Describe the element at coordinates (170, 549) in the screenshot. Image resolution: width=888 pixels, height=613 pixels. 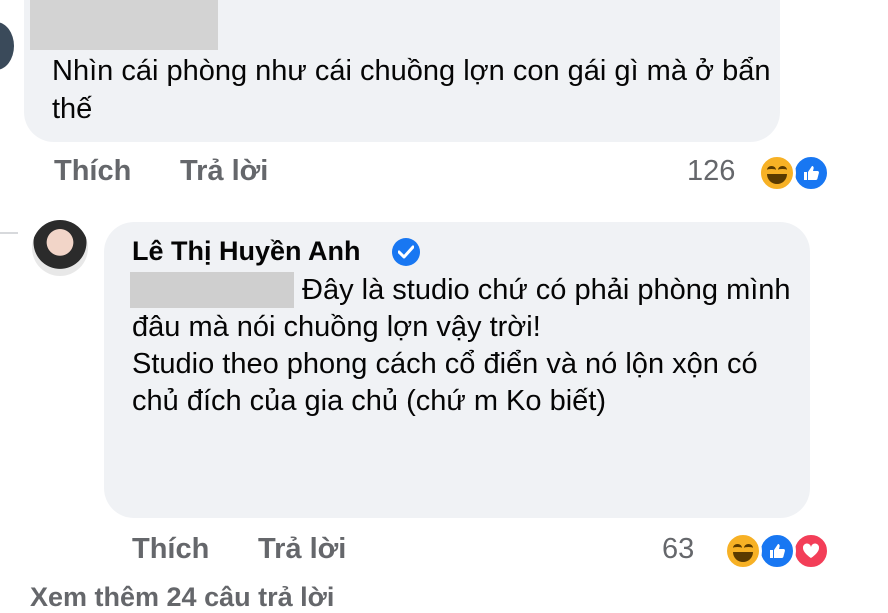
I see `reply-like-button: Thích` at that location.